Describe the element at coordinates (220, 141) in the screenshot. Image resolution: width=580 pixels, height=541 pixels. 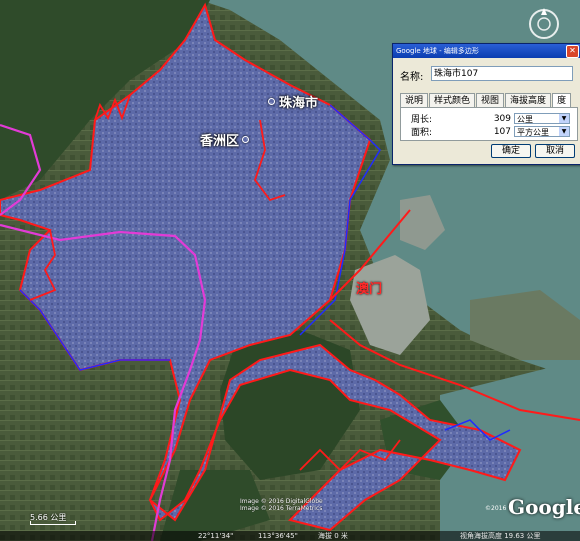
I see `place-name: 香洲区` at that location.